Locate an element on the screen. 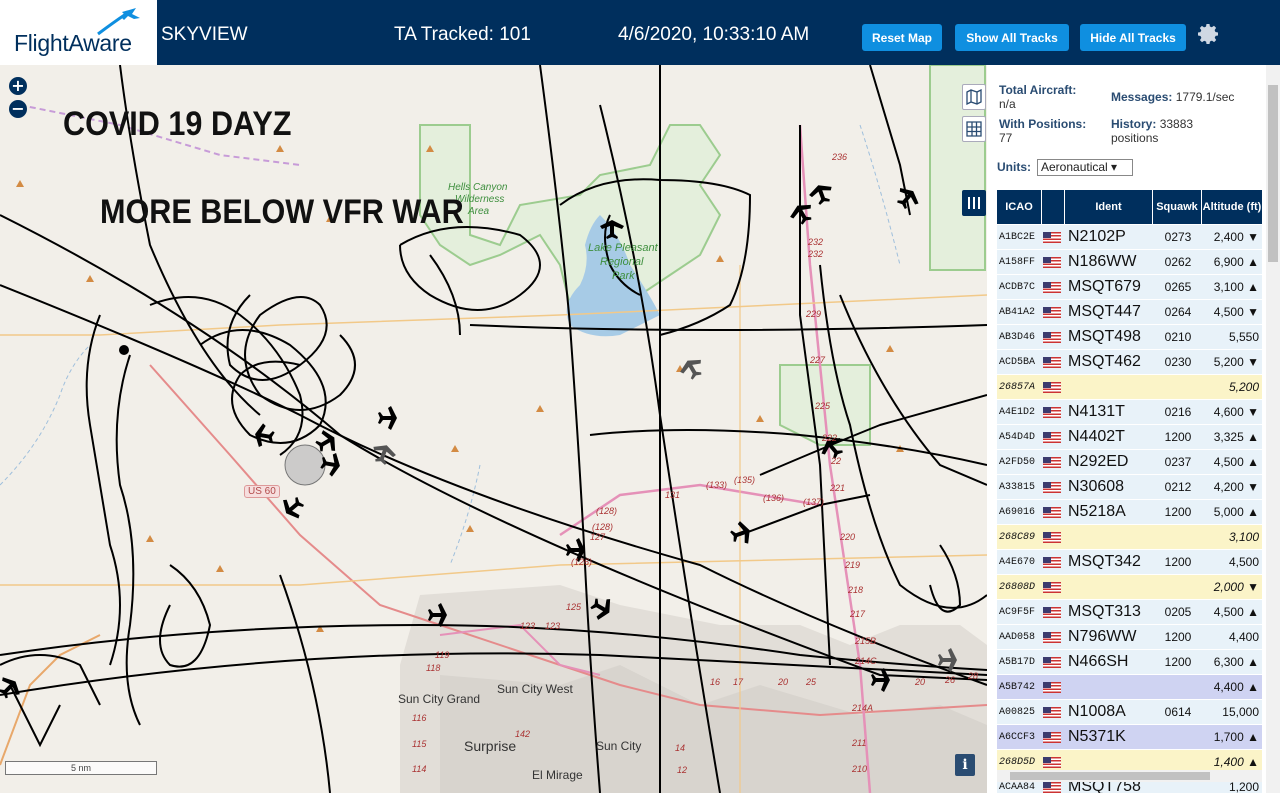  table-row: A5B742 4,400 ▲ is located at coordinates (1129, 687).